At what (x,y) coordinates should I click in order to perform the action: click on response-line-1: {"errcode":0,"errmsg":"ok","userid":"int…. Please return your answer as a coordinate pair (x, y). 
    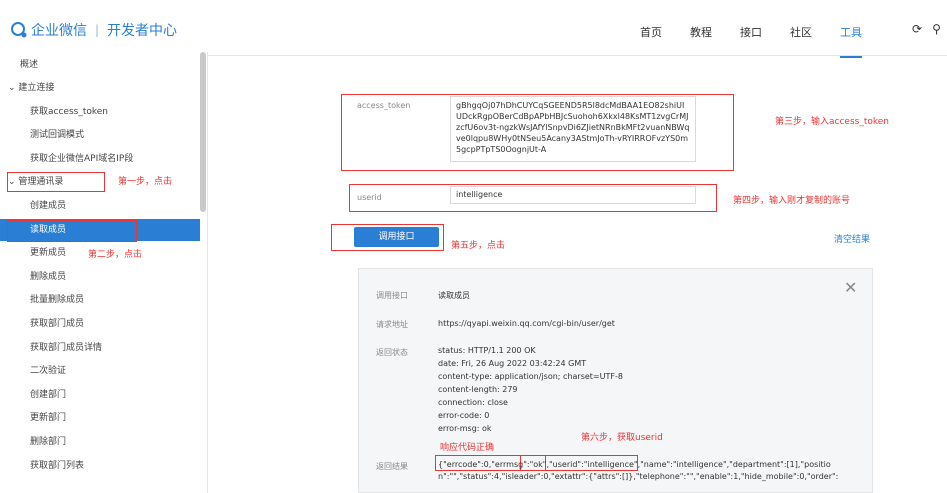
    Looking at the image, I should click on (650, 465).